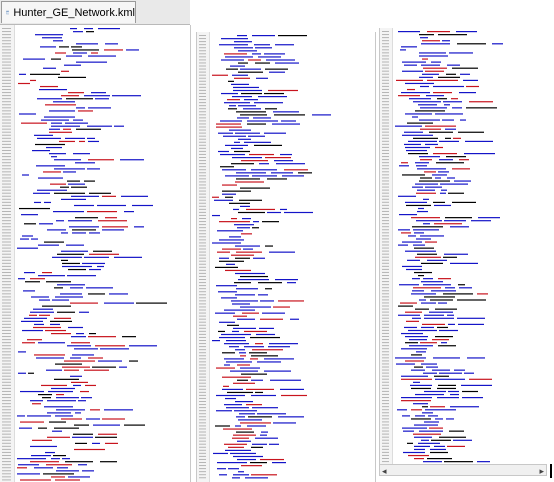 This screenshot has height=482, width=554. Describe the element at coordinates (68, 12) in the screenshot. I see `file-tab: Hunter_GE_Network.kml` at that location.